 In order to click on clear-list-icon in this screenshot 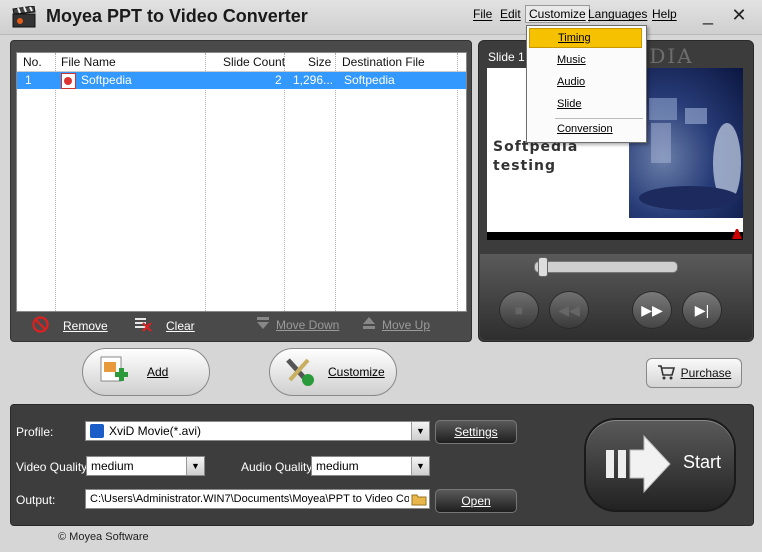, I will do `click(143, 325)`.